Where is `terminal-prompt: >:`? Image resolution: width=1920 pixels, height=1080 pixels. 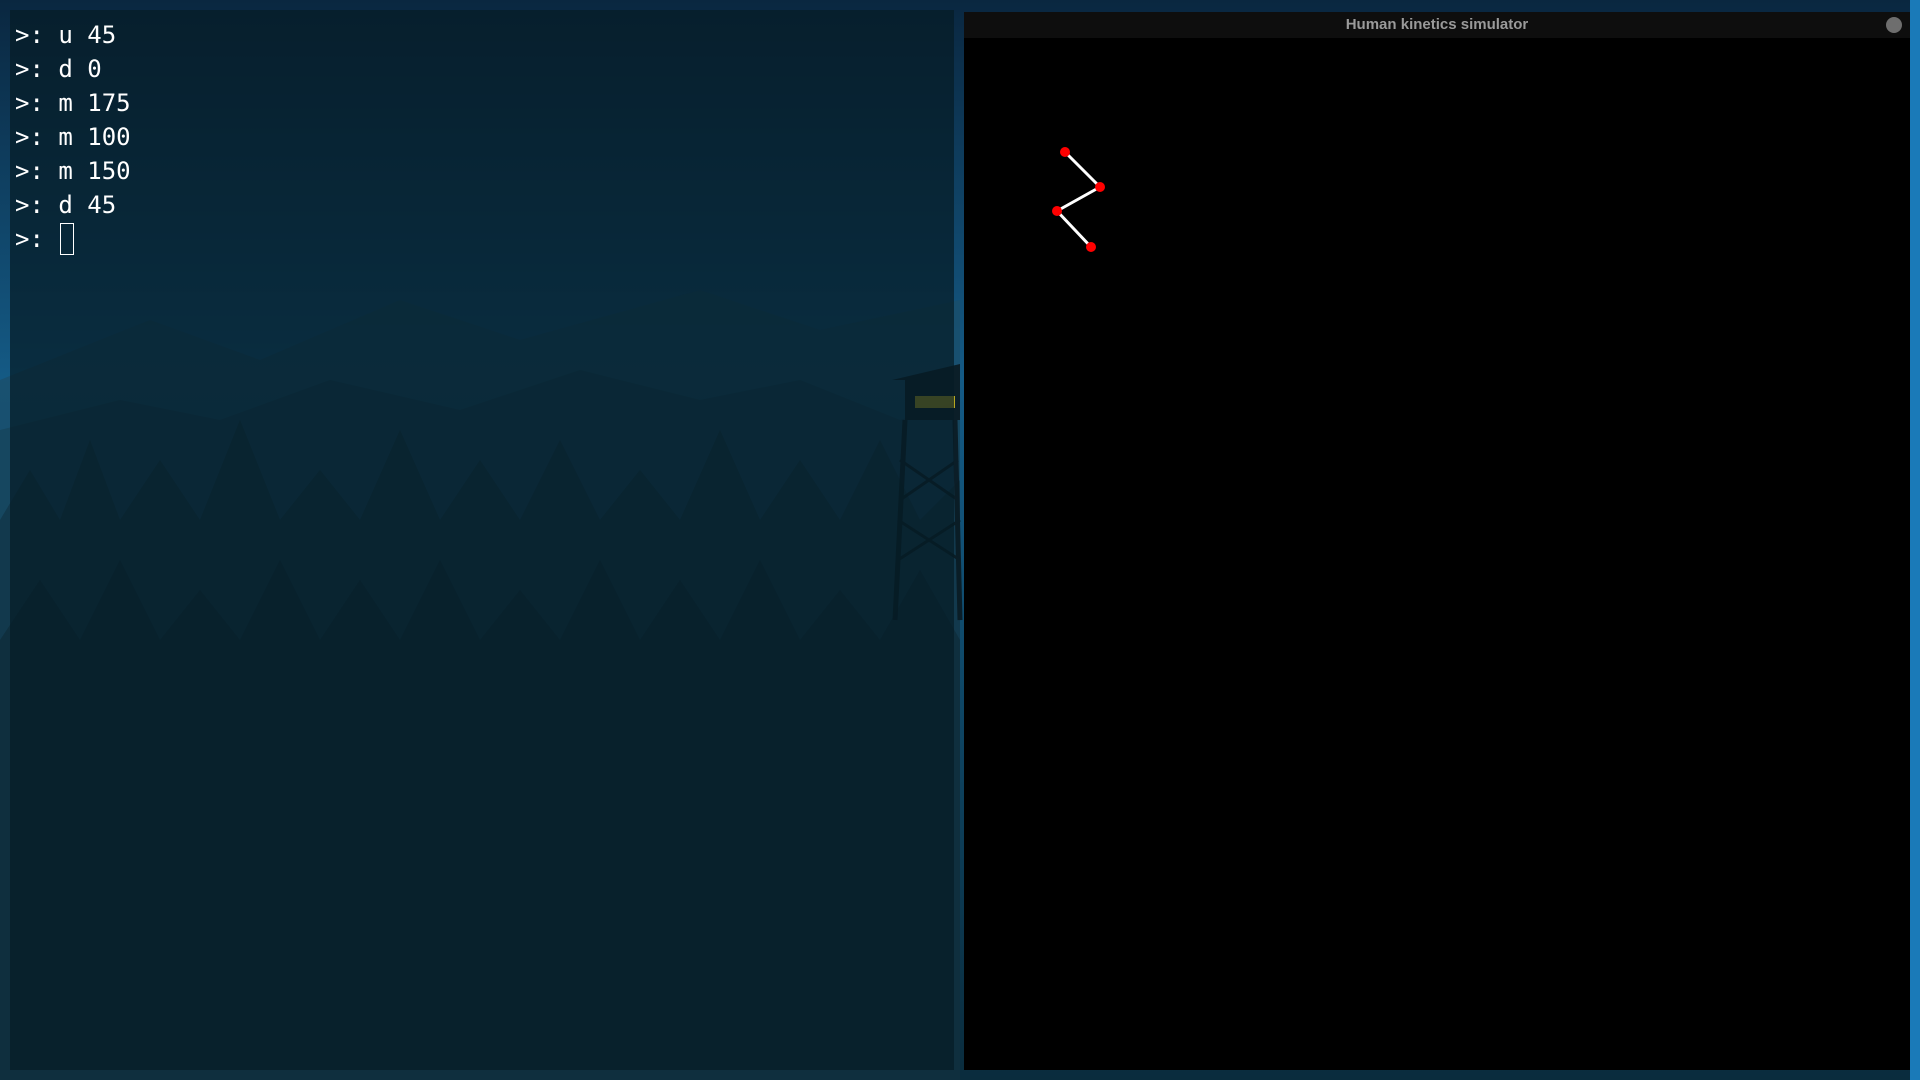 terminal-prompt: >: is located at coordinates (37, 239).